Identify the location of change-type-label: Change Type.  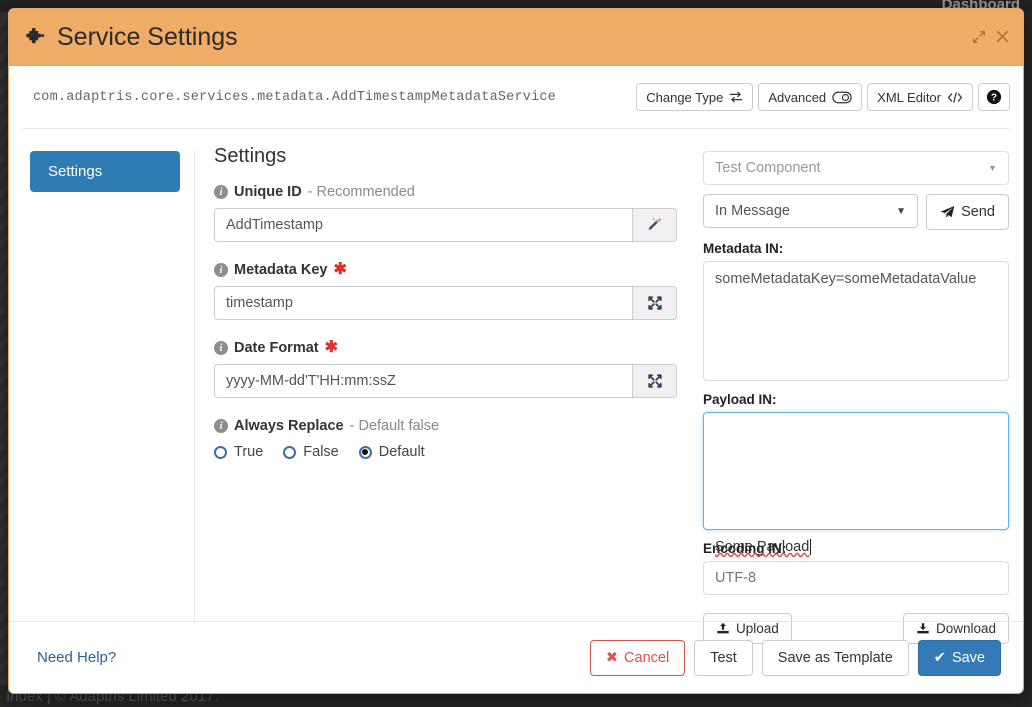
(685, 97).